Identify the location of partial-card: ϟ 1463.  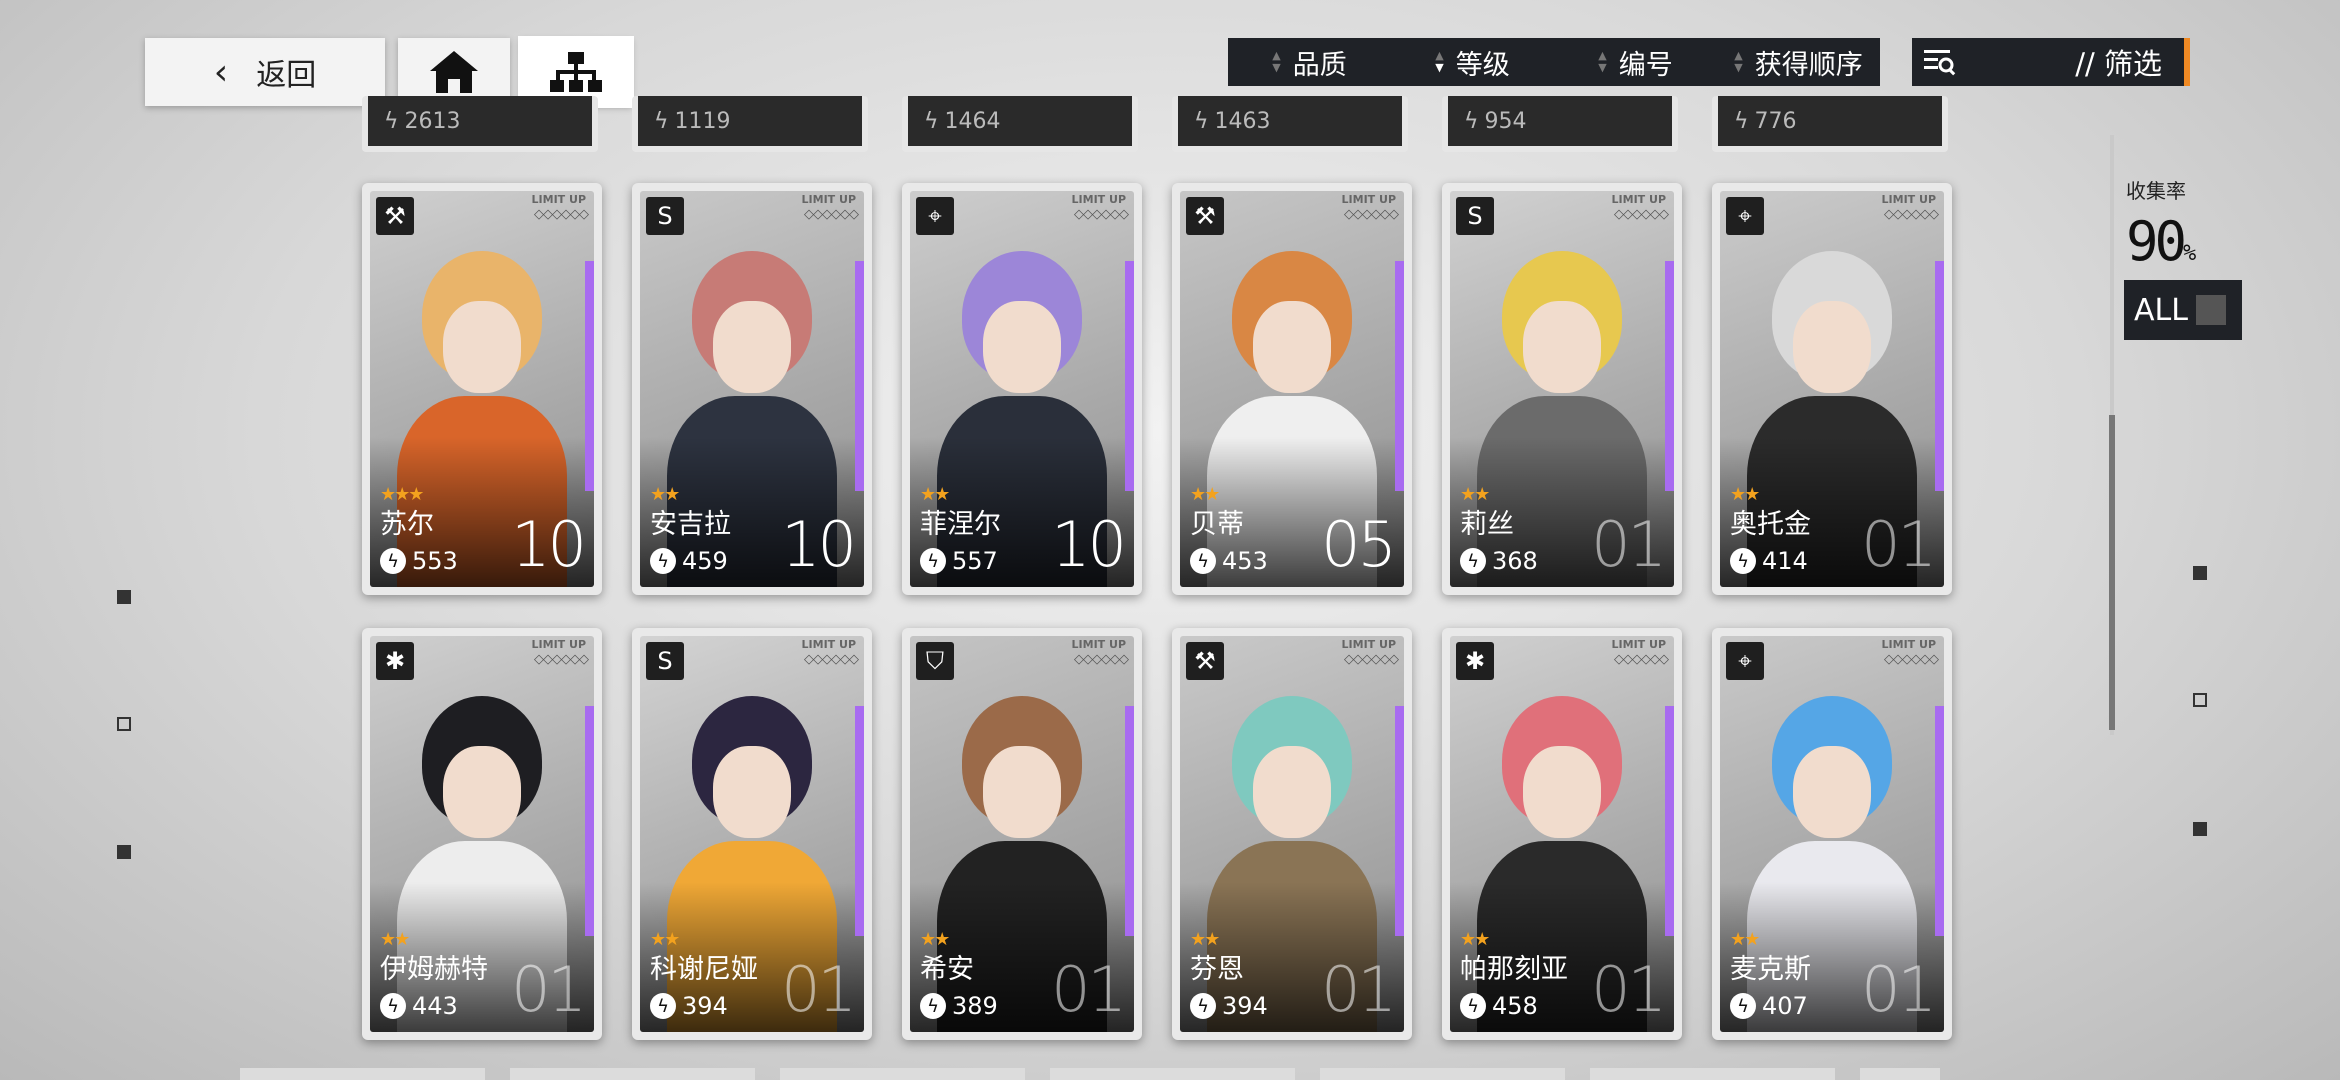
(1290, 124).